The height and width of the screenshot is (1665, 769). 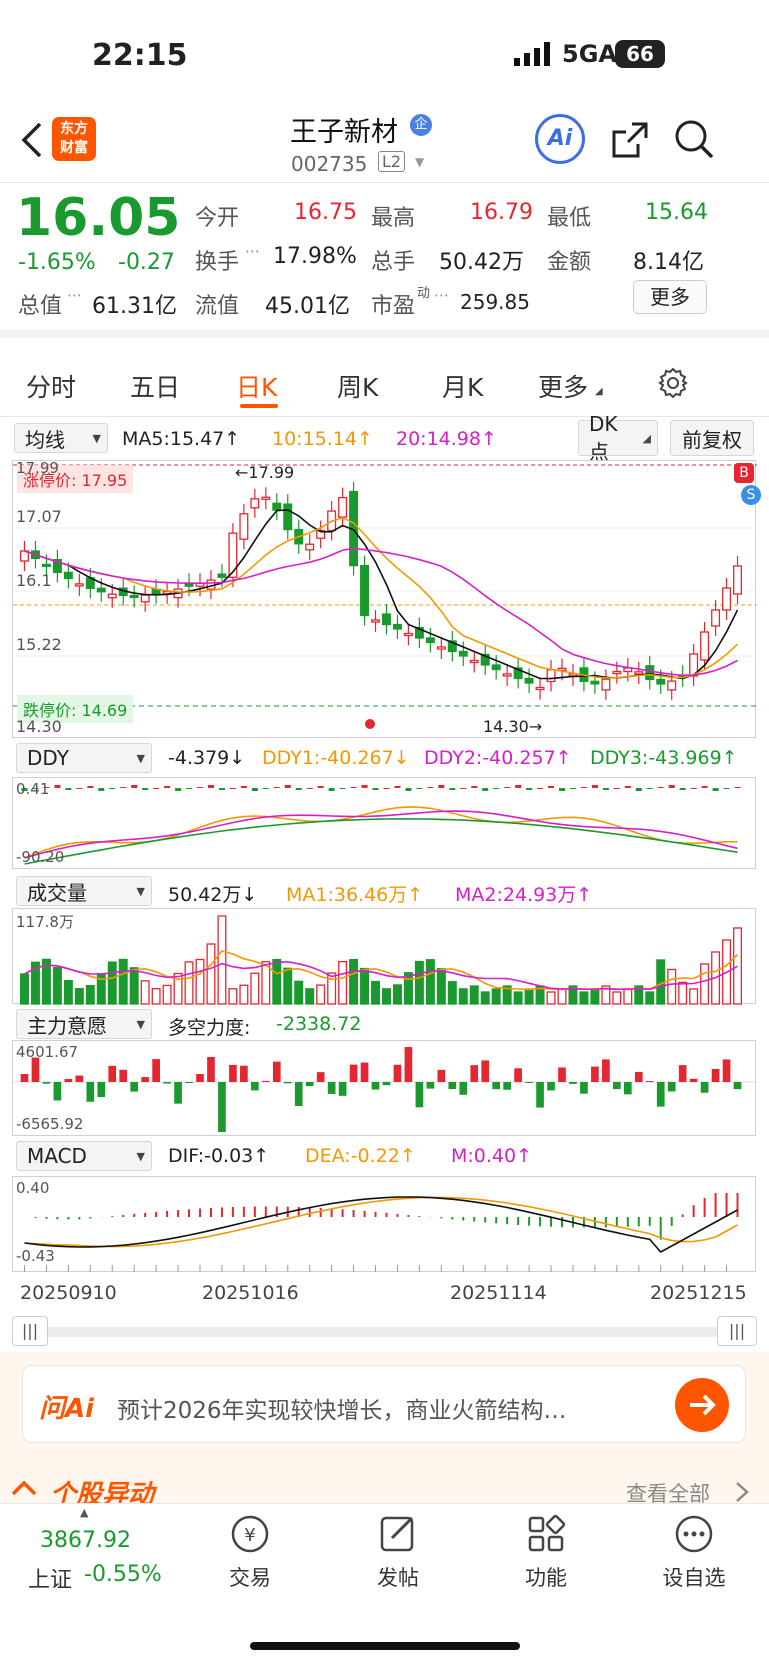 I want to click on tab-five-day: 五日, so click(x=155, y=386).